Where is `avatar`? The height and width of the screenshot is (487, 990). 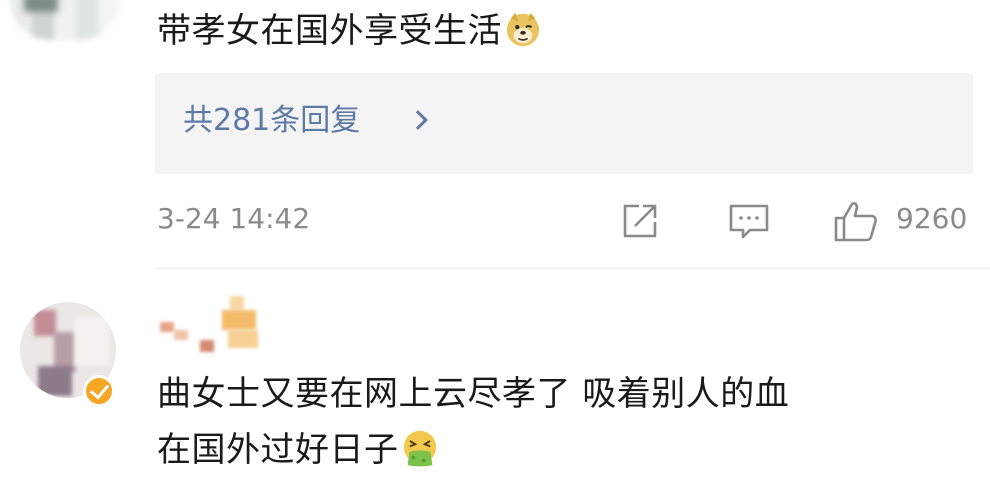
avatar is located at coordinates (65, 20).